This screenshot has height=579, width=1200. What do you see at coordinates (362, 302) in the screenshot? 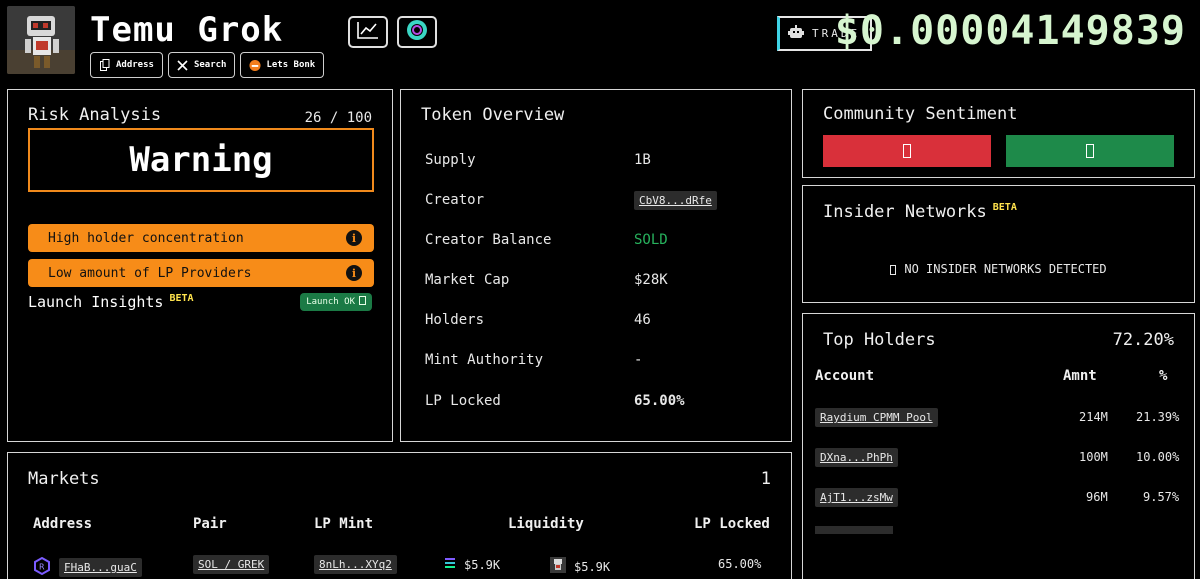
I see `check-icon` at bounding box center [362, 302].